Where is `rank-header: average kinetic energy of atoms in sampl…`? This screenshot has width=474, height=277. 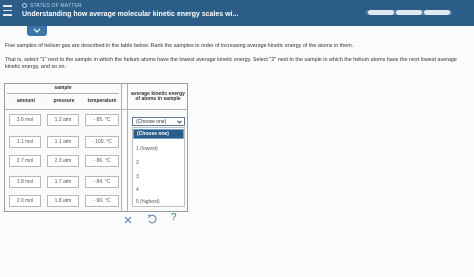 rank-header: average kinetic energy of atoms in sampl… is located at coordinates (158, 96).